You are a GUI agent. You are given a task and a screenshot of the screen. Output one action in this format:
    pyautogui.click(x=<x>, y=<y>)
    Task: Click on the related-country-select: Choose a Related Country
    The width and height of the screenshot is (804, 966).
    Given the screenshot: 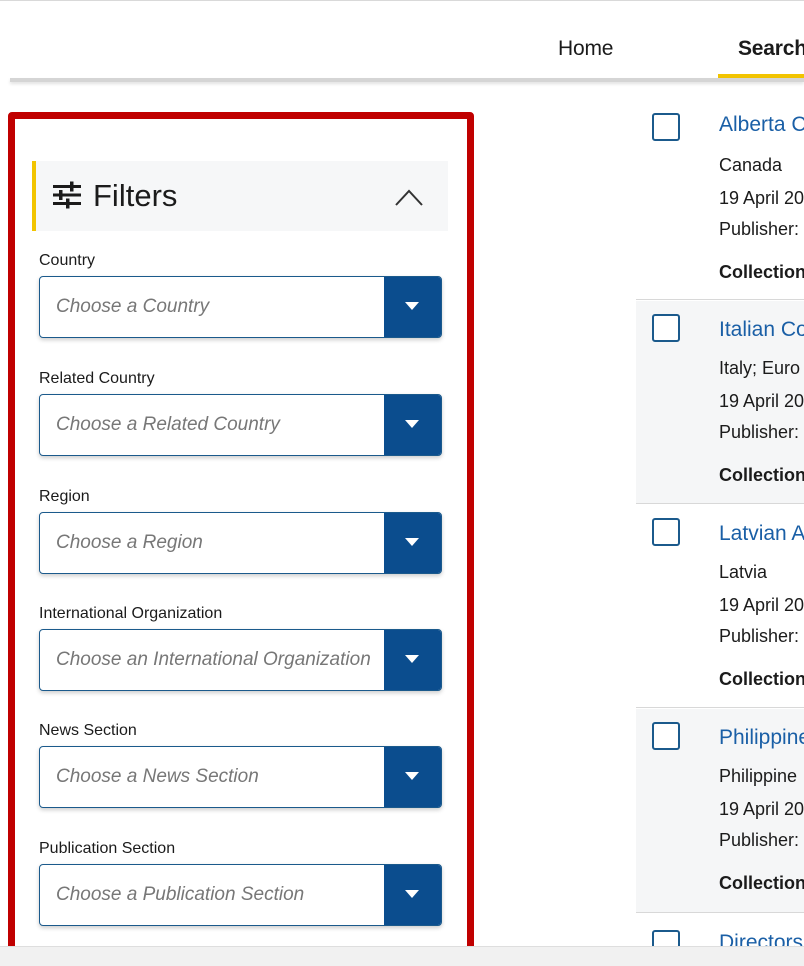 What is the action you would take?
    pyautogui.click(x=240, y=425)
    